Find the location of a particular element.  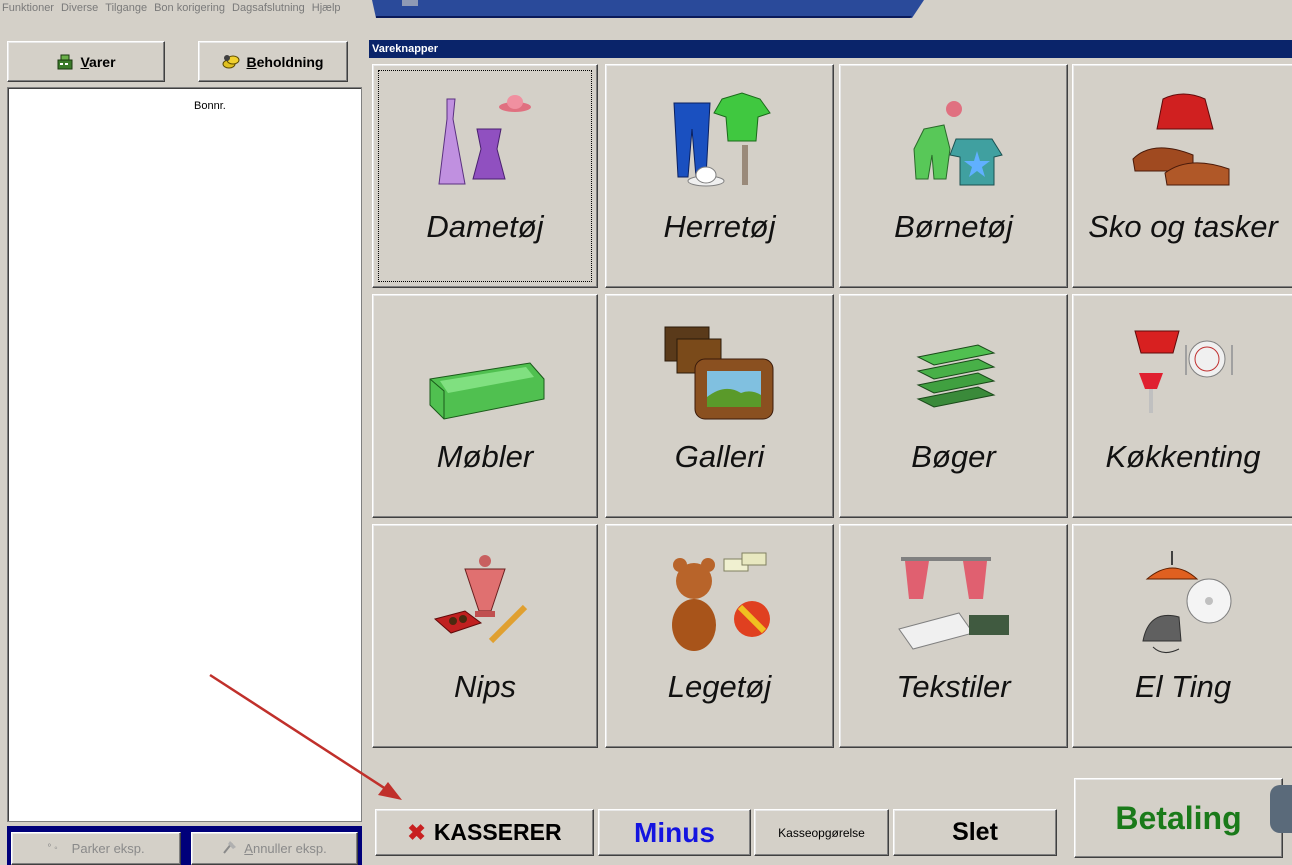

minus-button: Minus is located at coordinates (674, 832).